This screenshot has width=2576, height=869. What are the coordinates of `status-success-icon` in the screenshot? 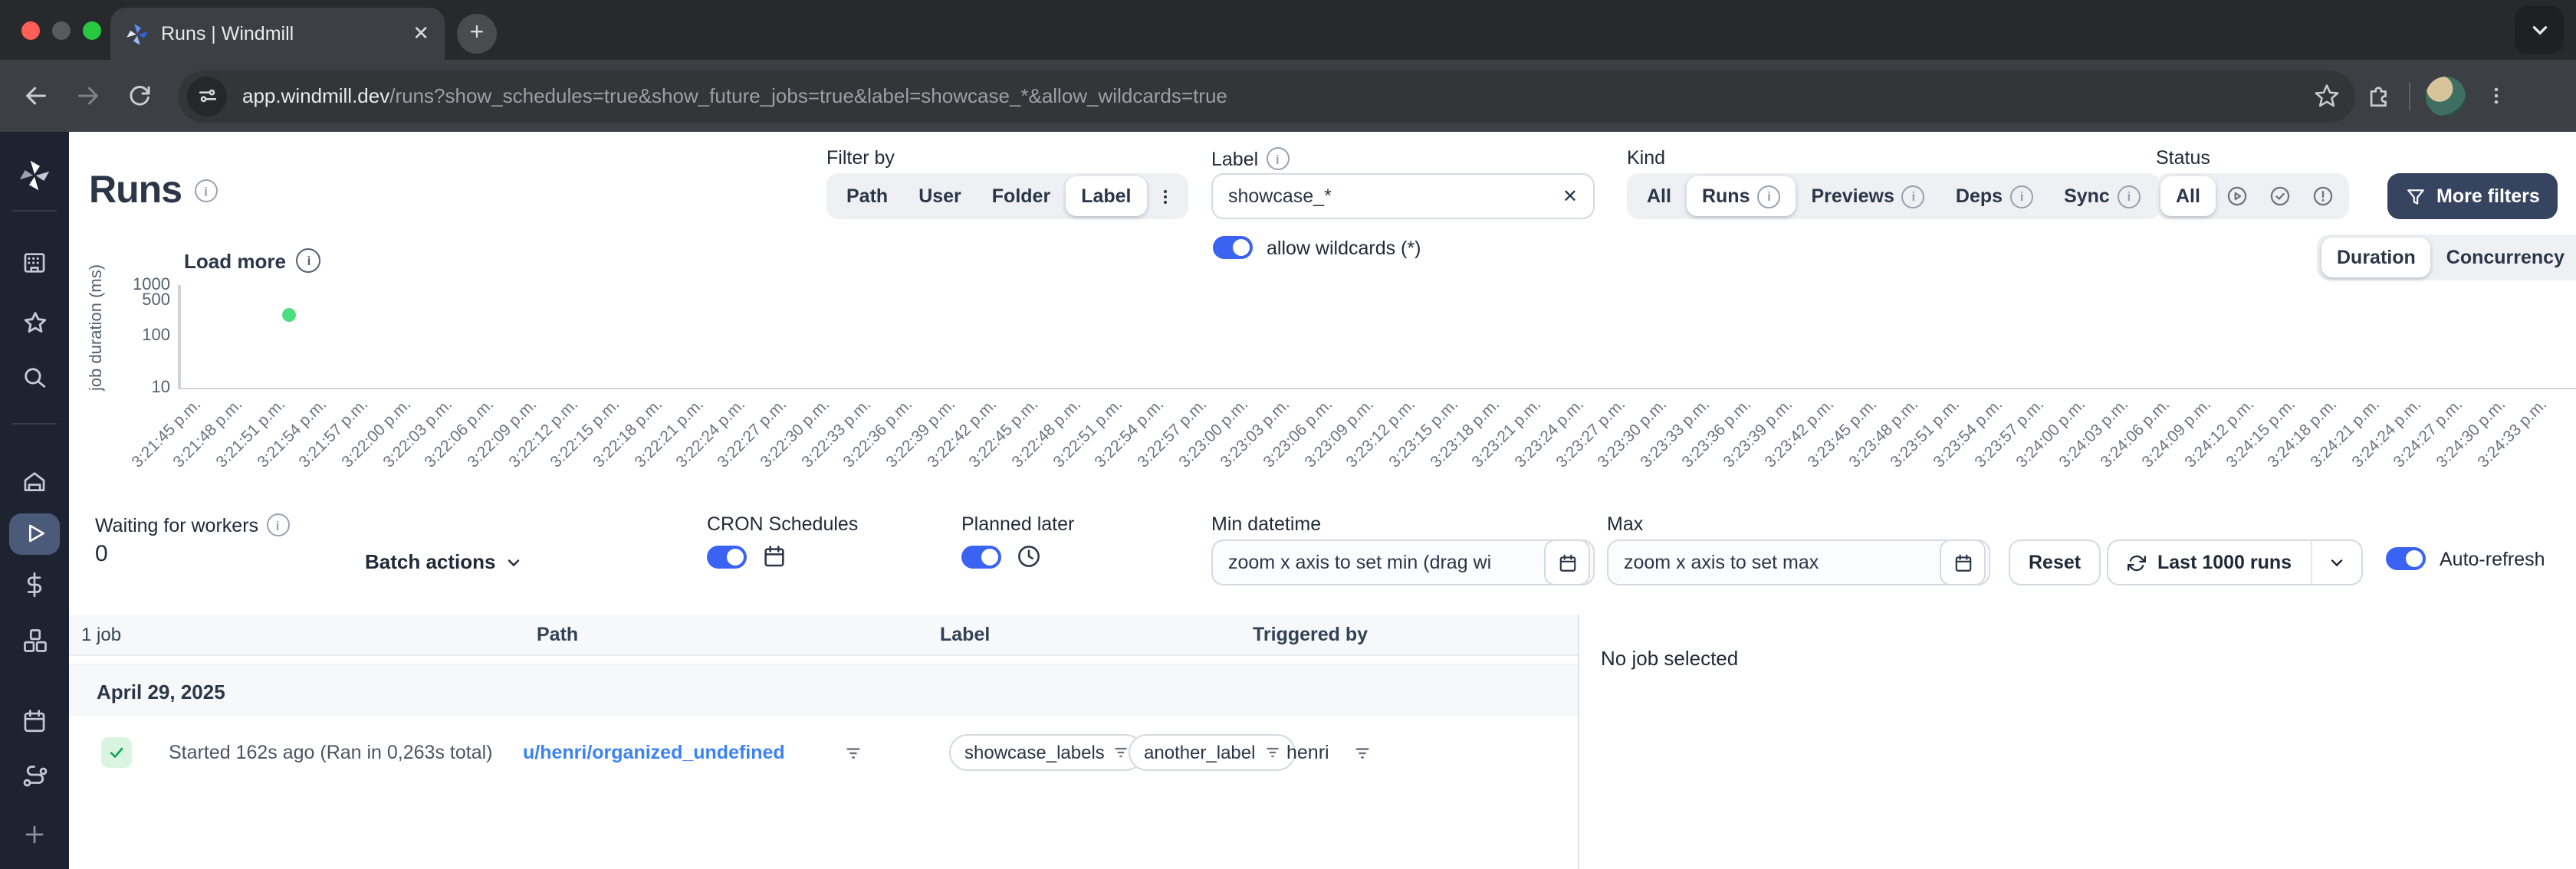 It's located at (2281, 196).